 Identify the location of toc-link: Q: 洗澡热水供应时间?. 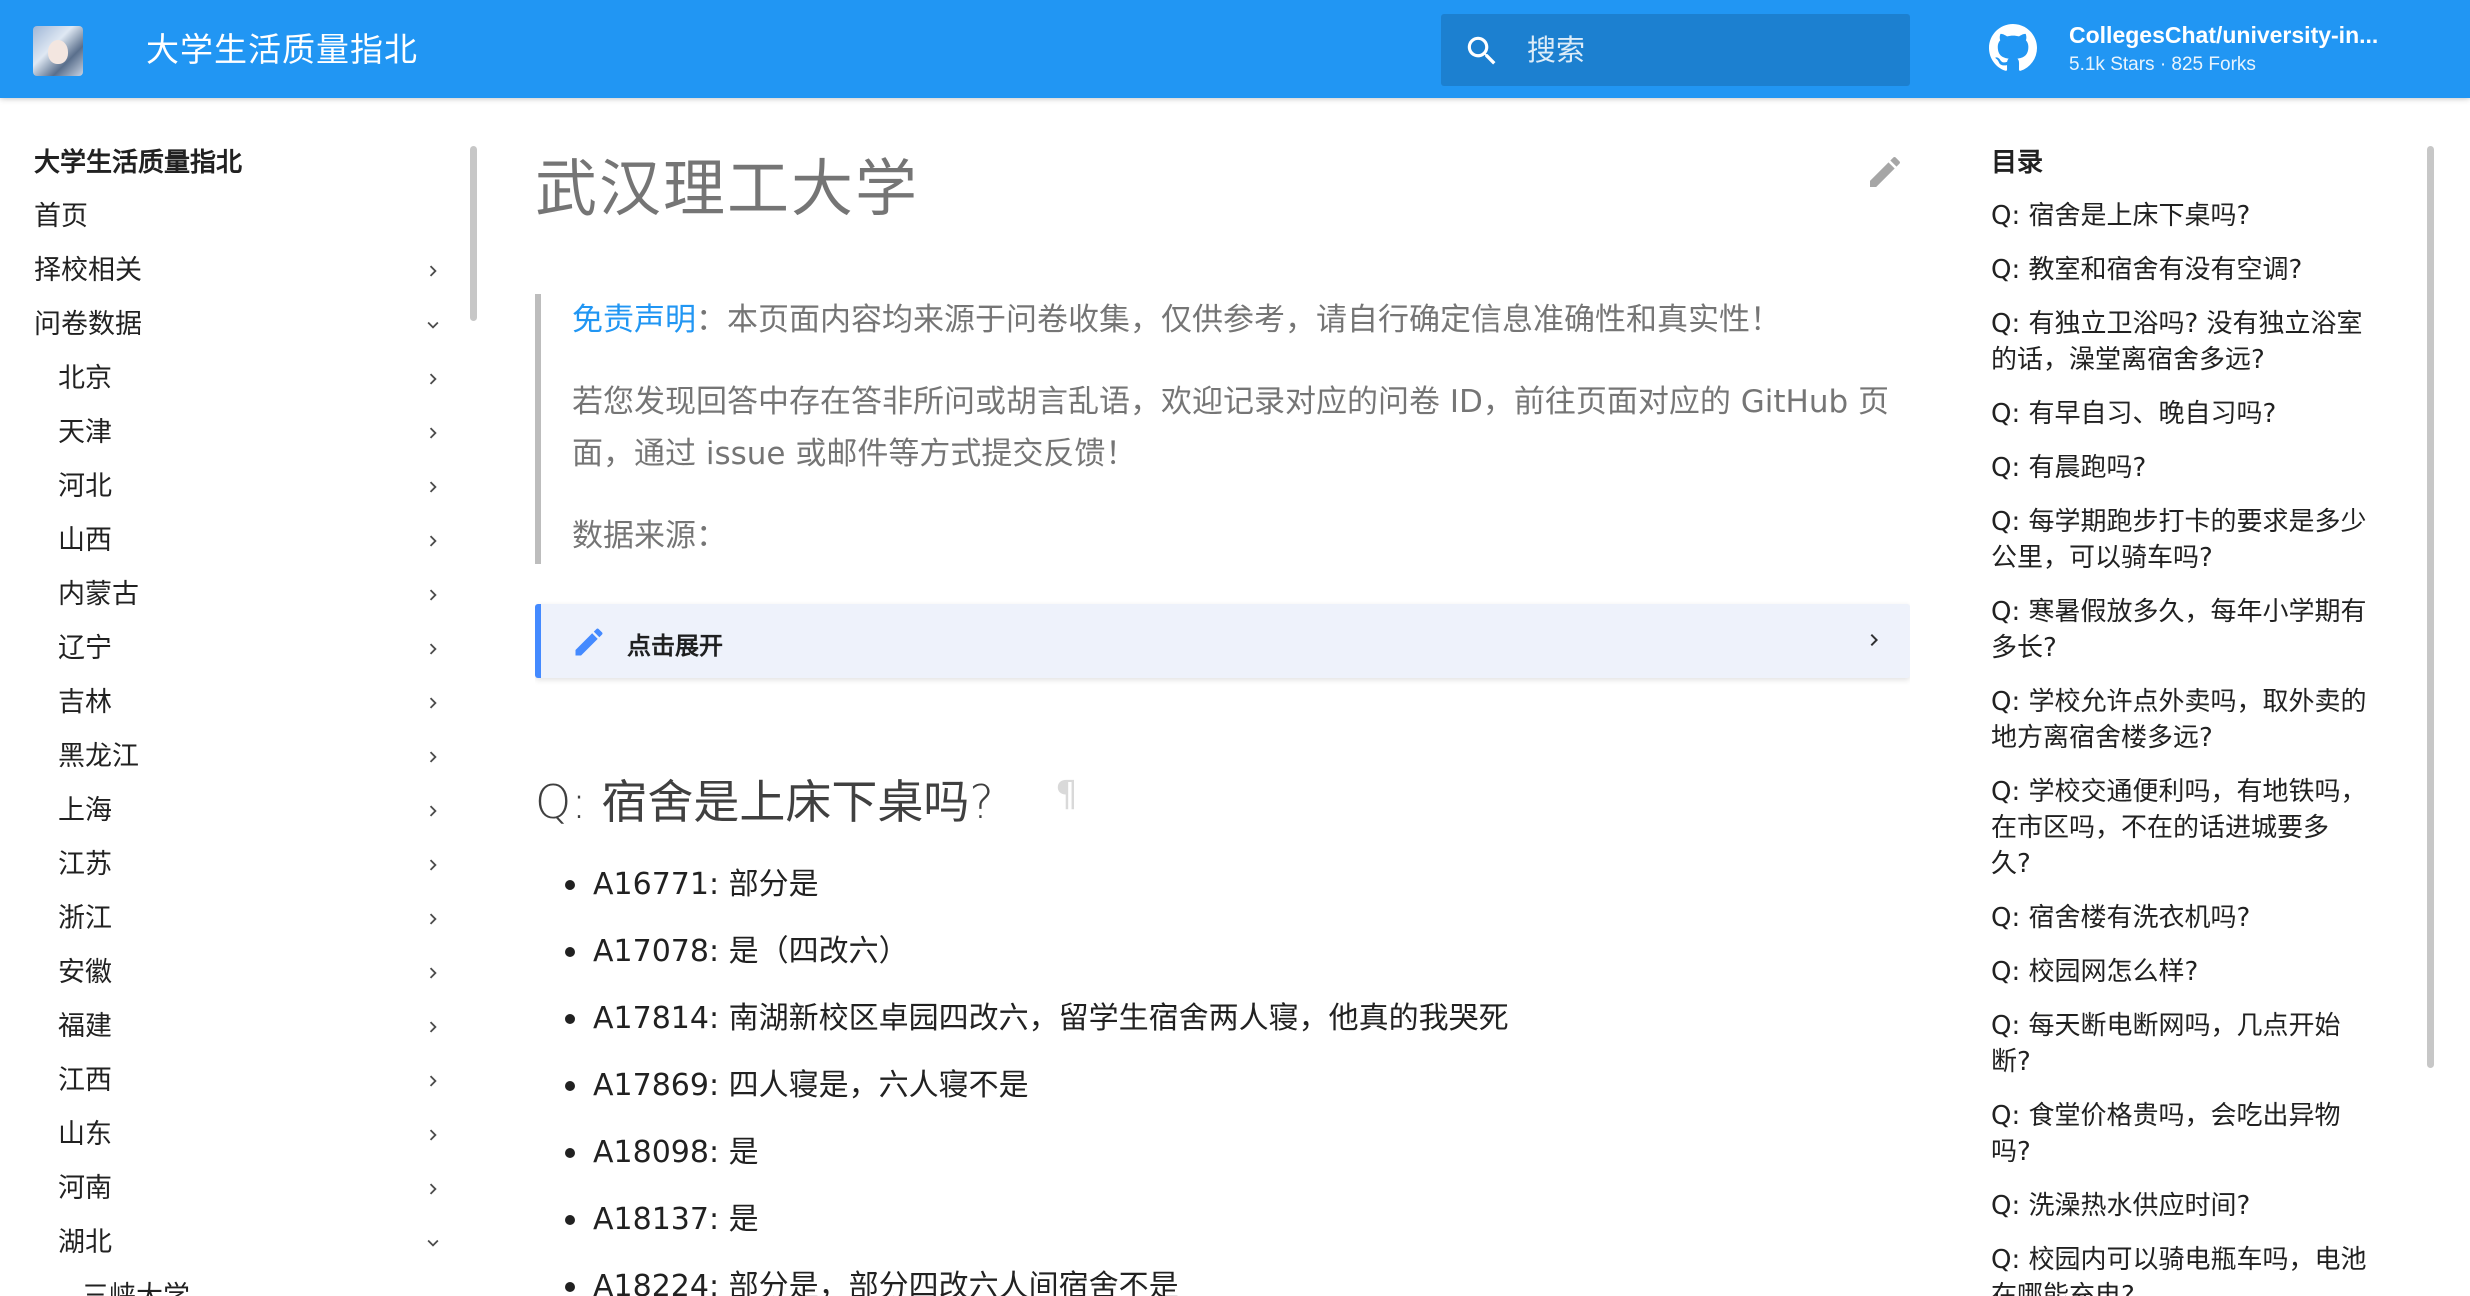
(2196, 1206).